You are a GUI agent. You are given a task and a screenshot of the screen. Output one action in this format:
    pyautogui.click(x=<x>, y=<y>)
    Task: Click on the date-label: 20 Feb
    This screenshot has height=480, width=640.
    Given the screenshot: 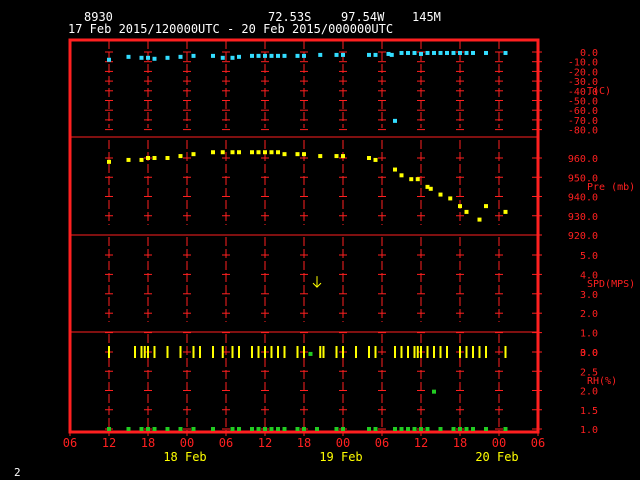 What is the action you would take?
    pyautogui.click(x=496, y=457)
    